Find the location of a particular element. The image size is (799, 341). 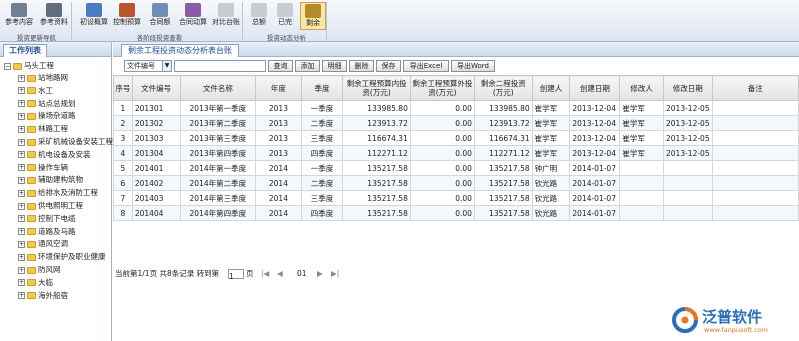

save-button: 保存 is located at coordinates (388, 66).